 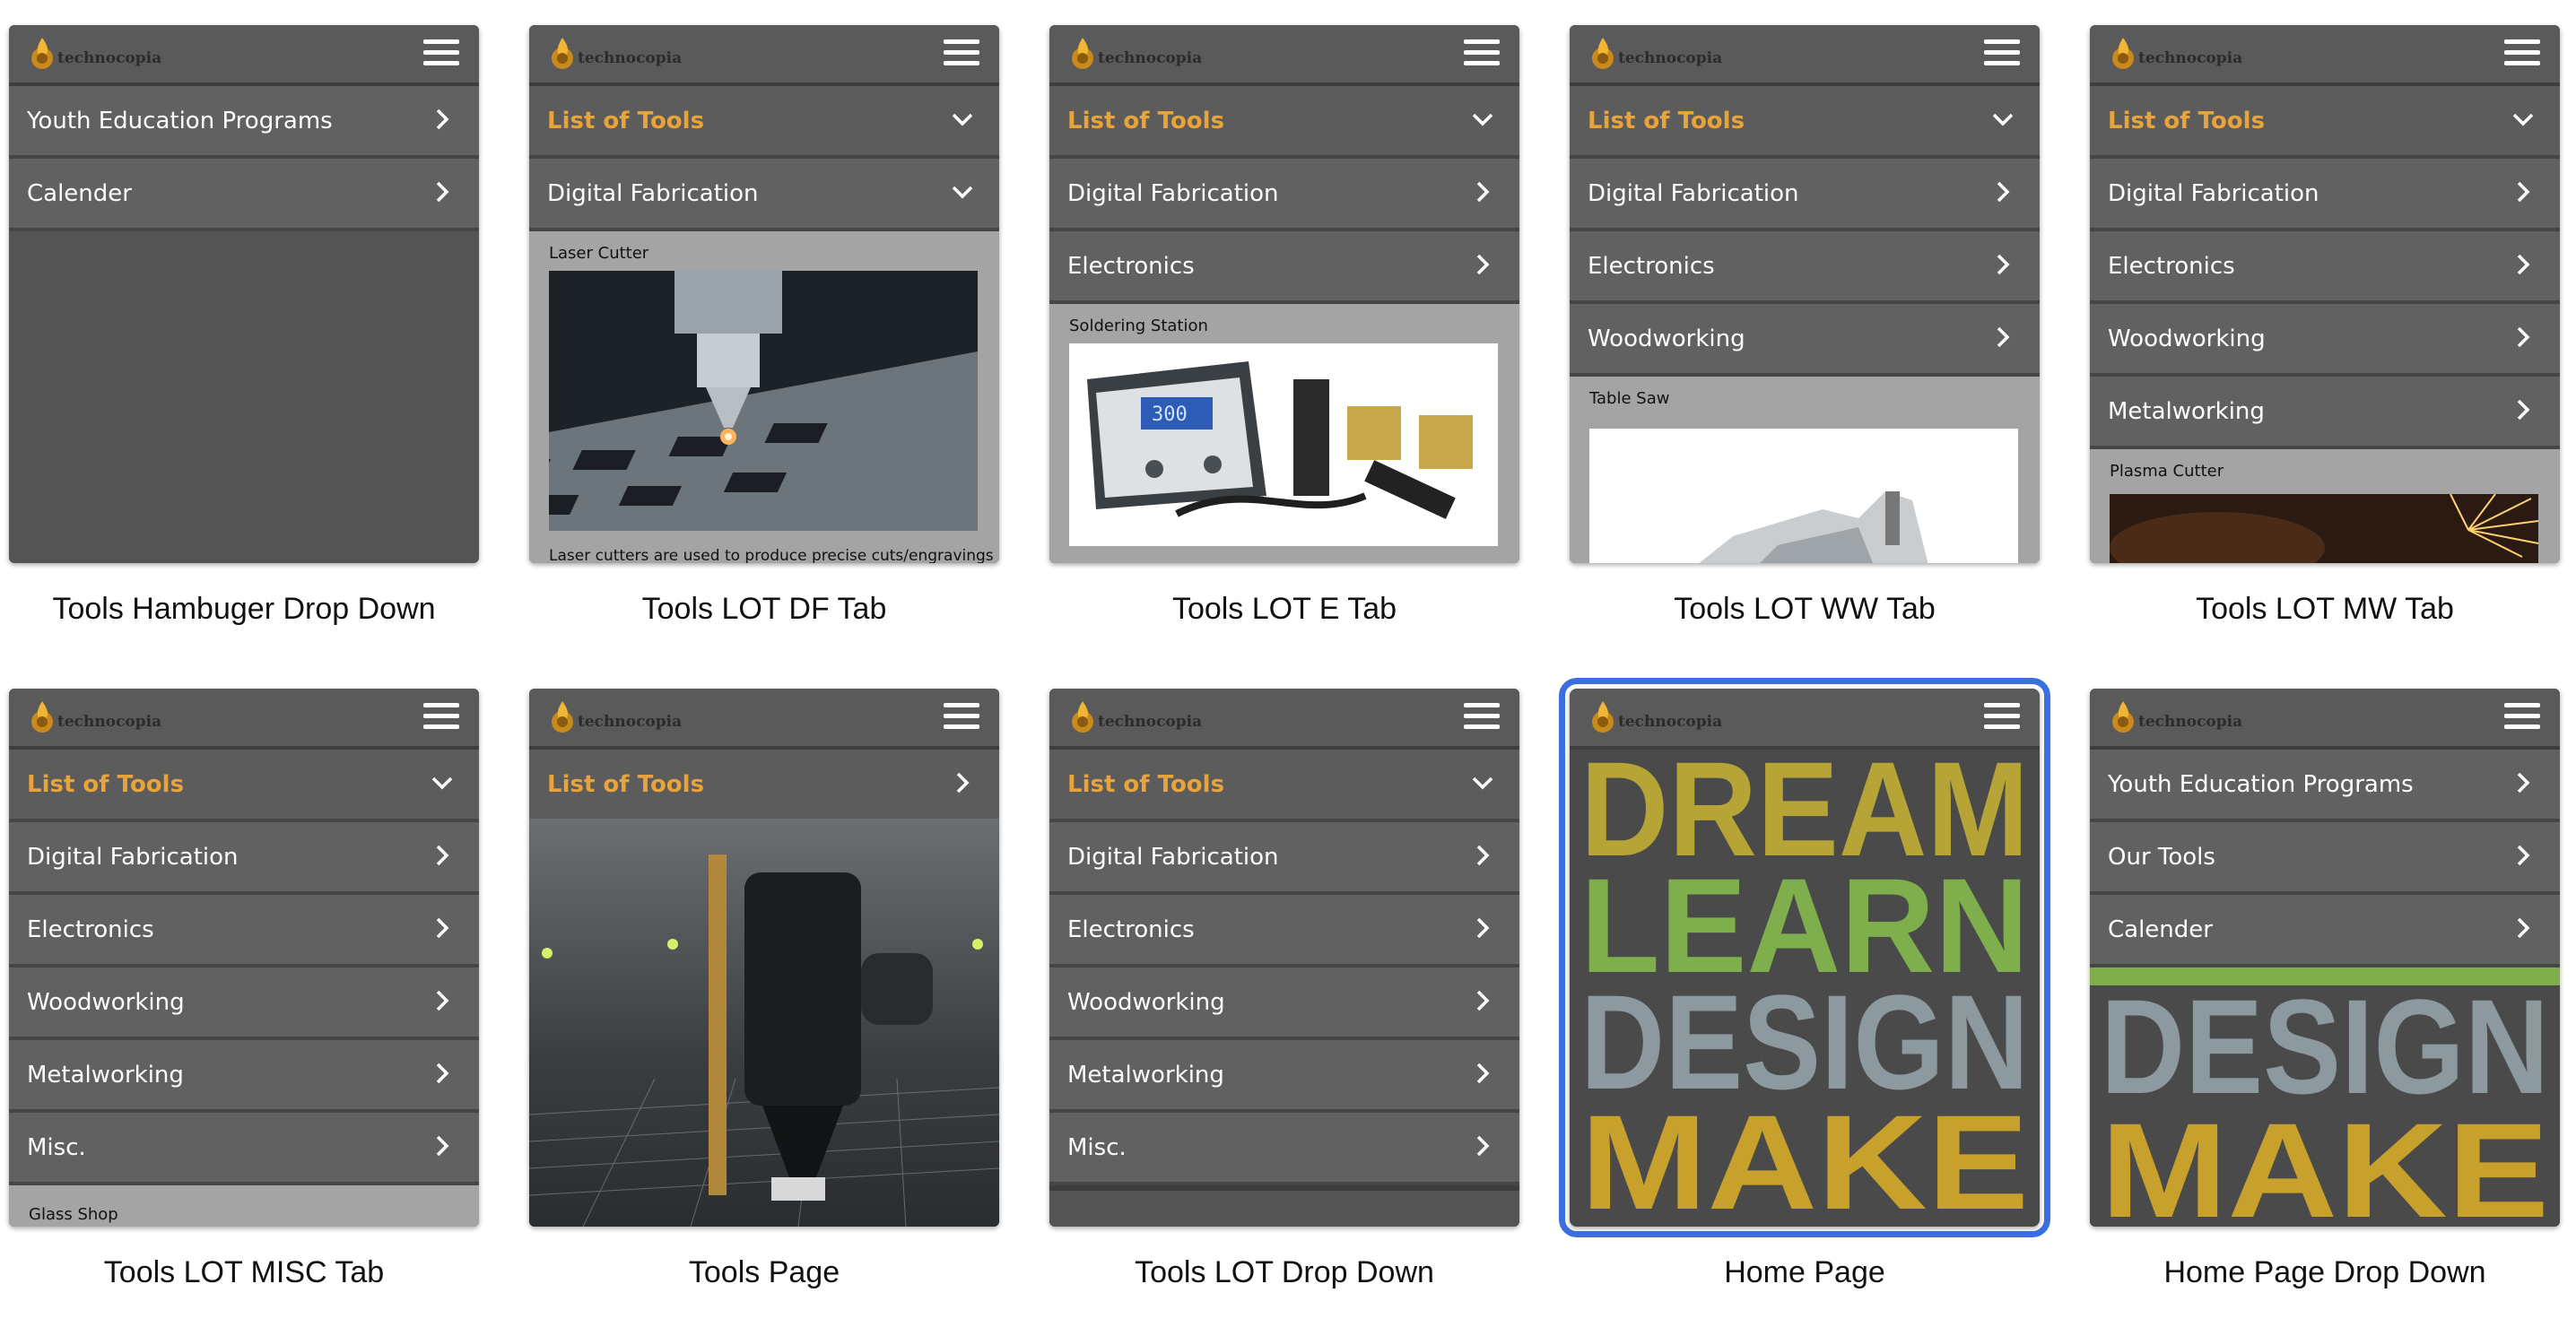 What do you see at coordinates (1097, 1147) in the screenshot?
I see `menu-label: Misc.` at bounding box center [1097, 1147].